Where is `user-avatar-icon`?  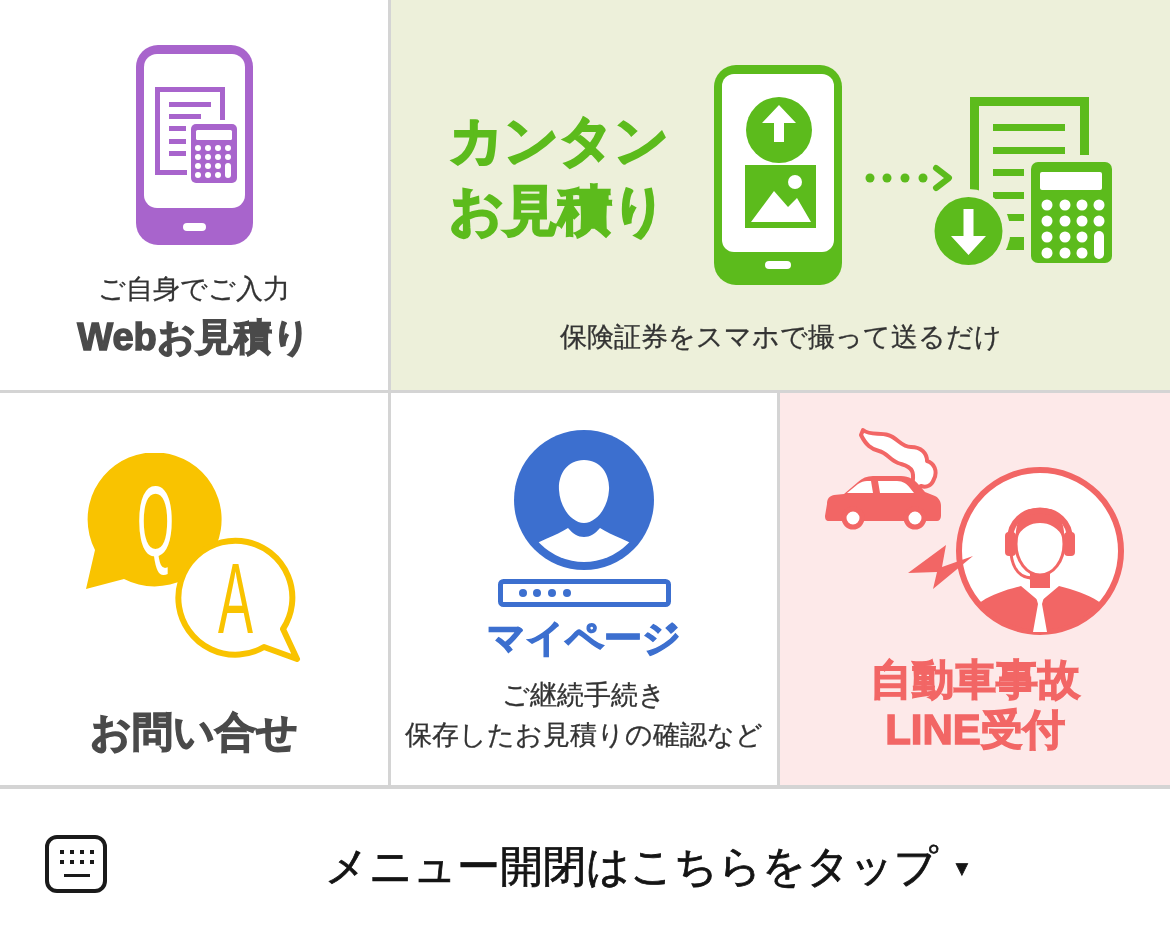 user-avatar-icon is located at coordinates (584, 500).